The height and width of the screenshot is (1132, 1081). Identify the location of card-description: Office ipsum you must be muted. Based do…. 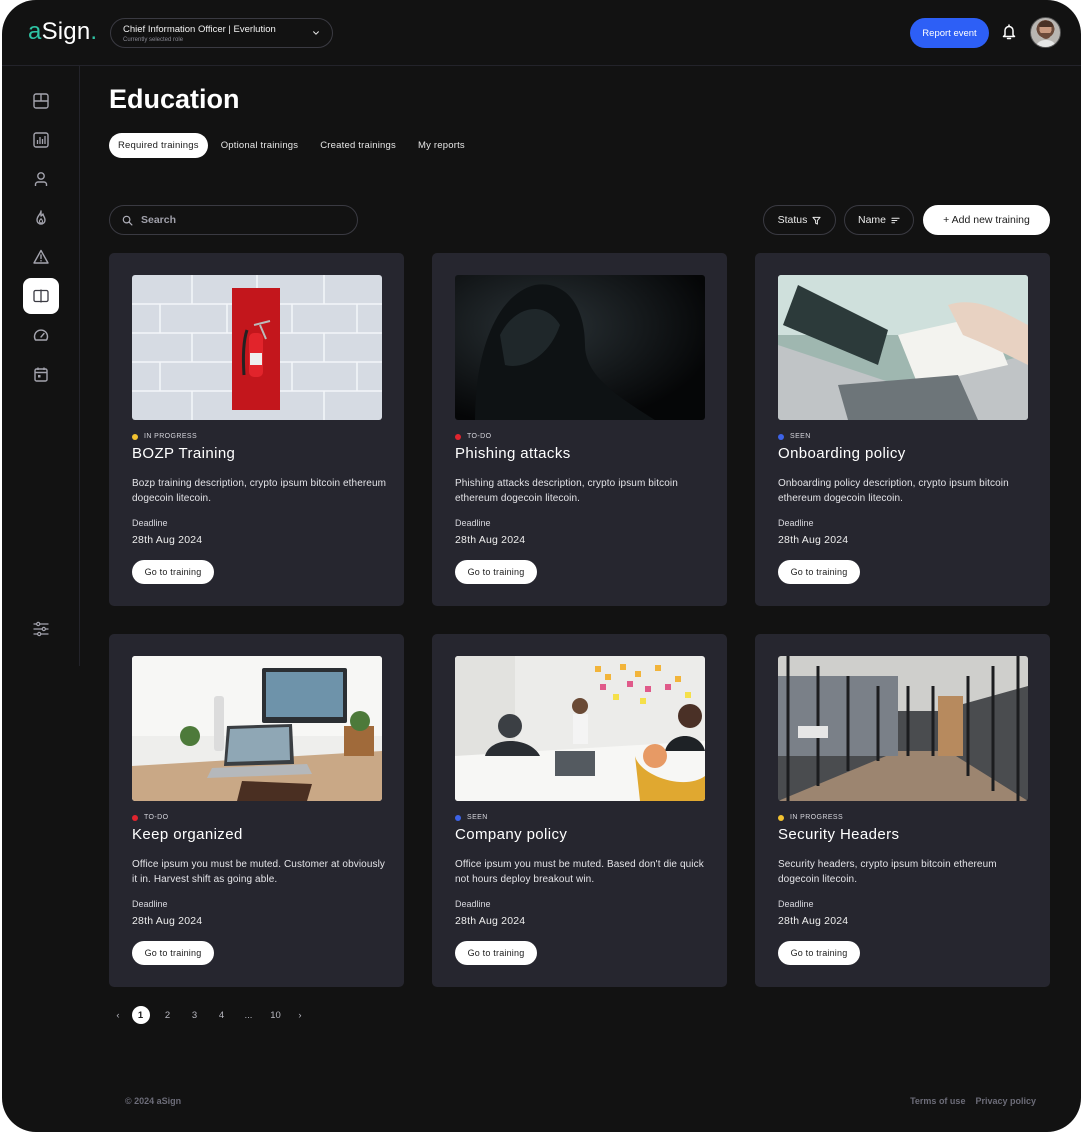
(579, 872).